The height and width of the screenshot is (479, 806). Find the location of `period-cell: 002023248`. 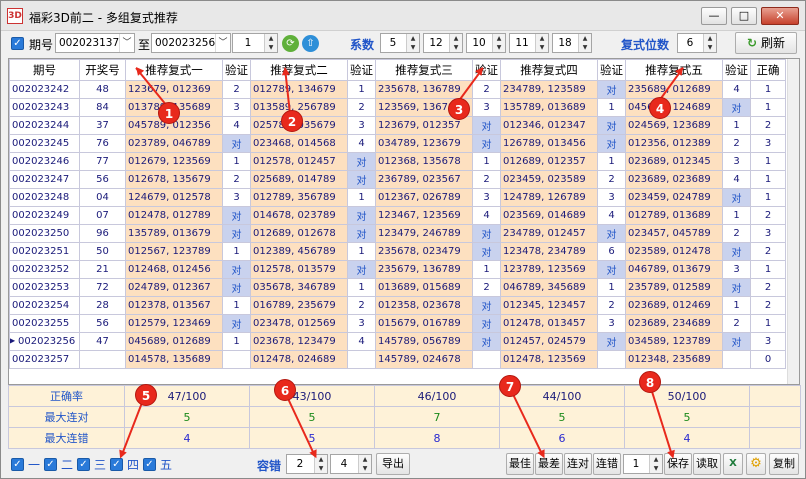

period-cell: 002023248 is located at coordinates (44, 197).